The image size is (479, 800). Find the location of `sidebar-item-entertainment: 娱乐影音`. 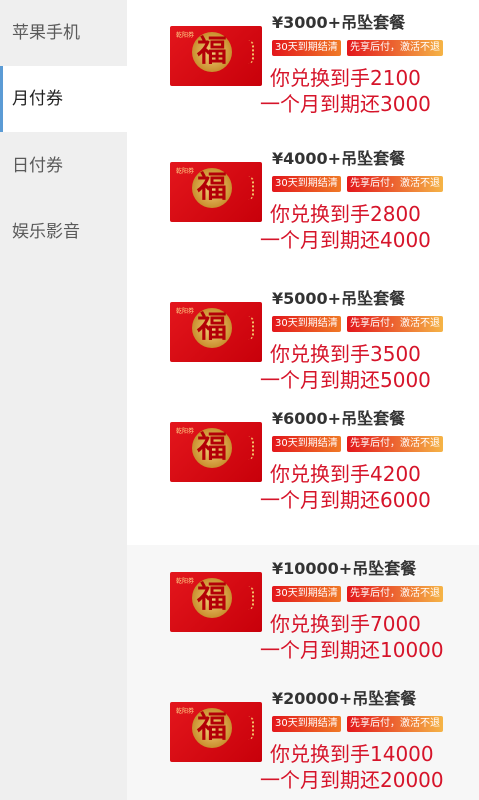

sidebar-item-entertainment: 娱乐影音 is located at coordinates (63, 232).